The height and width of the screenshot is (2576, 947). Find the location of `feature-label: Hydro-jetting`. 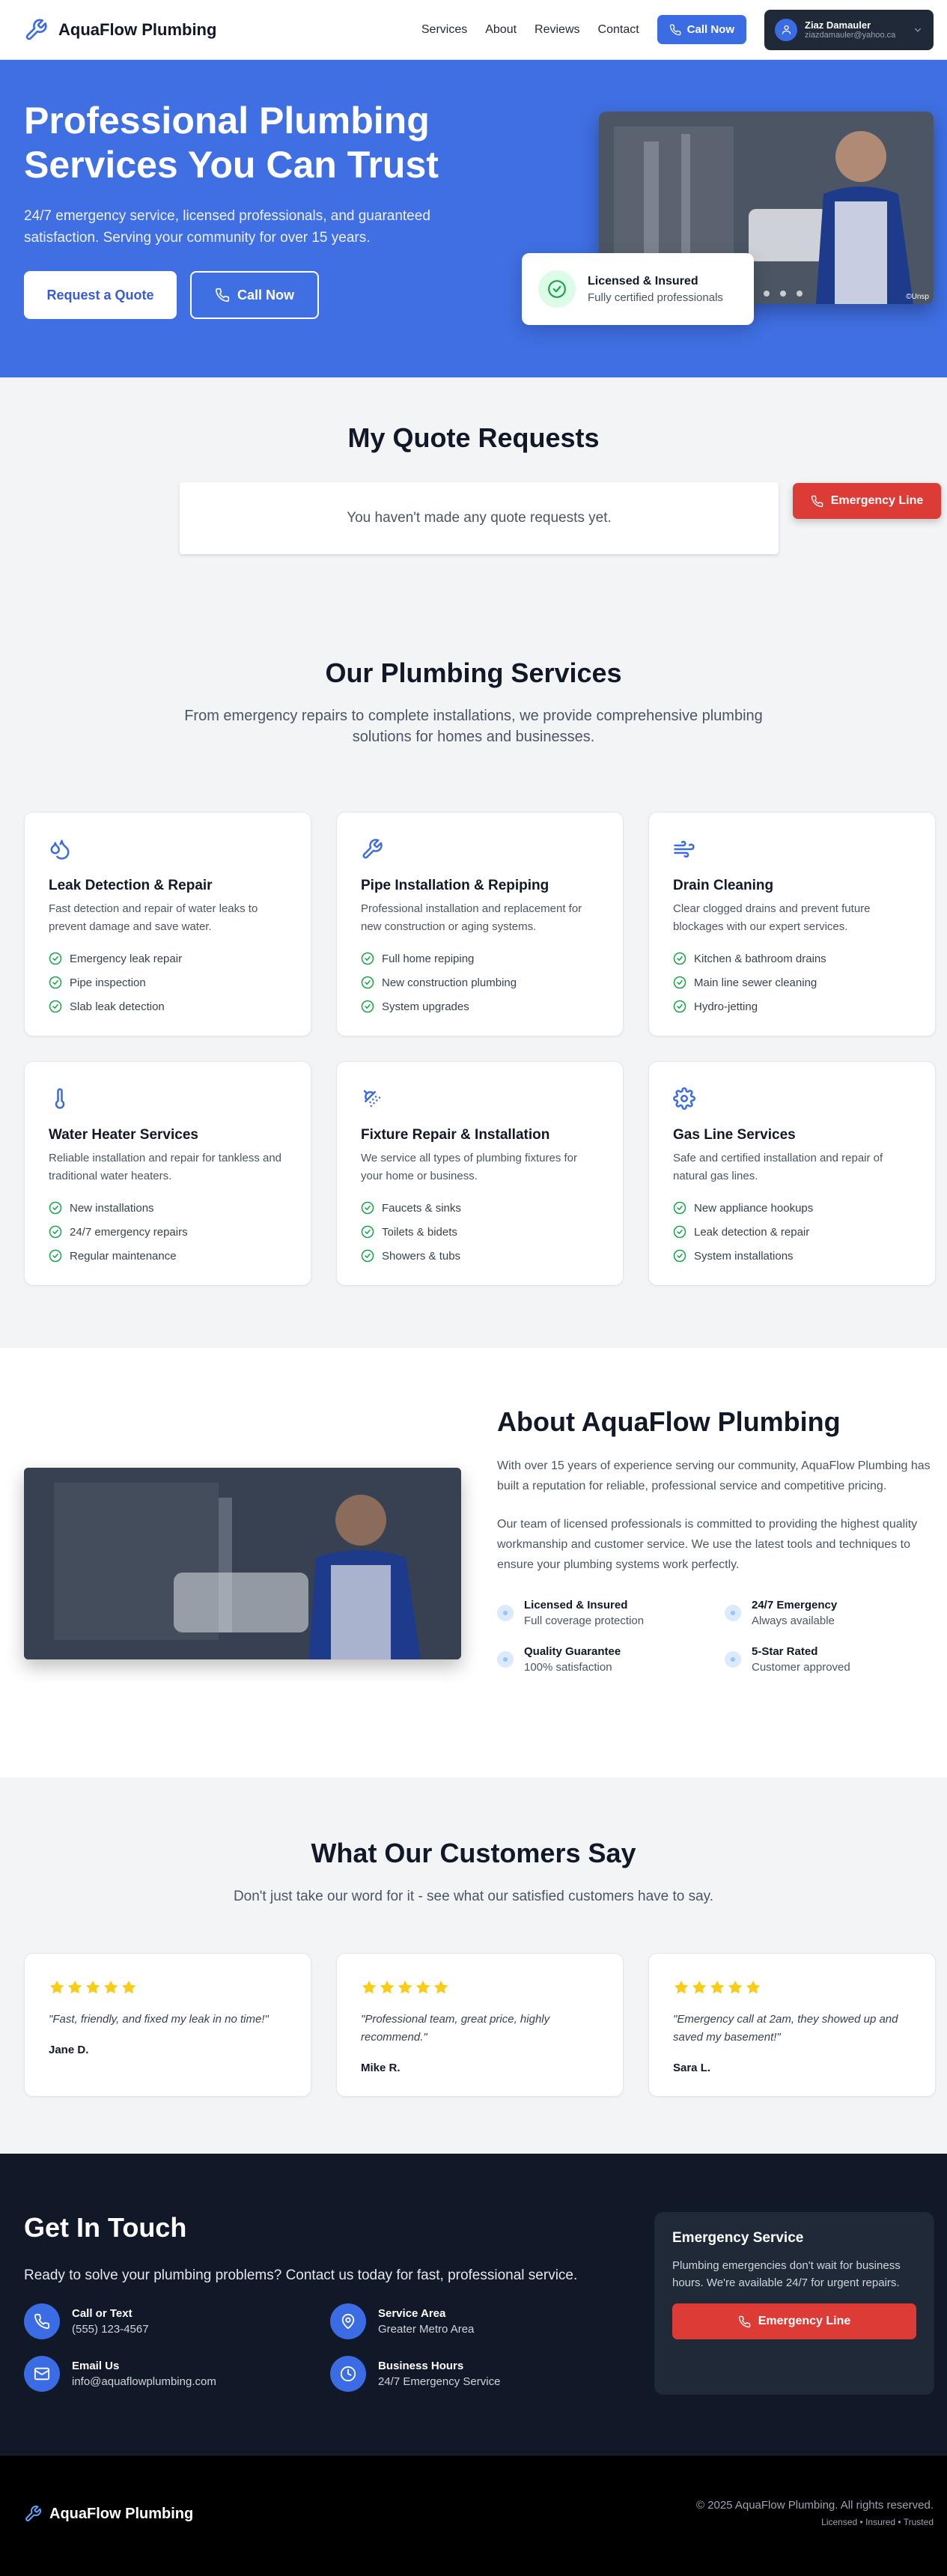

feature-label: Hydro-jetting is located at coordinates (726, 1006).